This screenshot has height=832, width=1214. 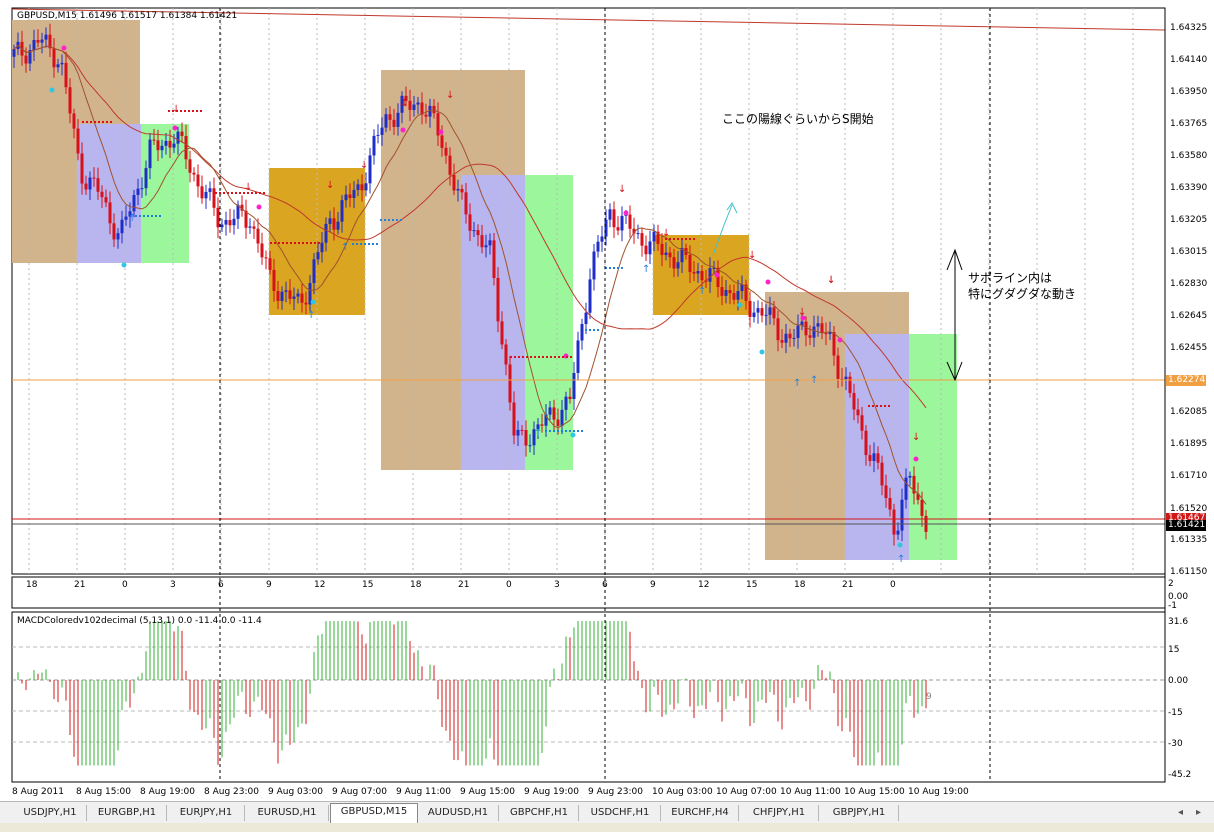 What do you see at coordinates (127, 813) in the screenshot?
I see `symbol-tab: EURGBP,H1` at bounding box center [127, 813].